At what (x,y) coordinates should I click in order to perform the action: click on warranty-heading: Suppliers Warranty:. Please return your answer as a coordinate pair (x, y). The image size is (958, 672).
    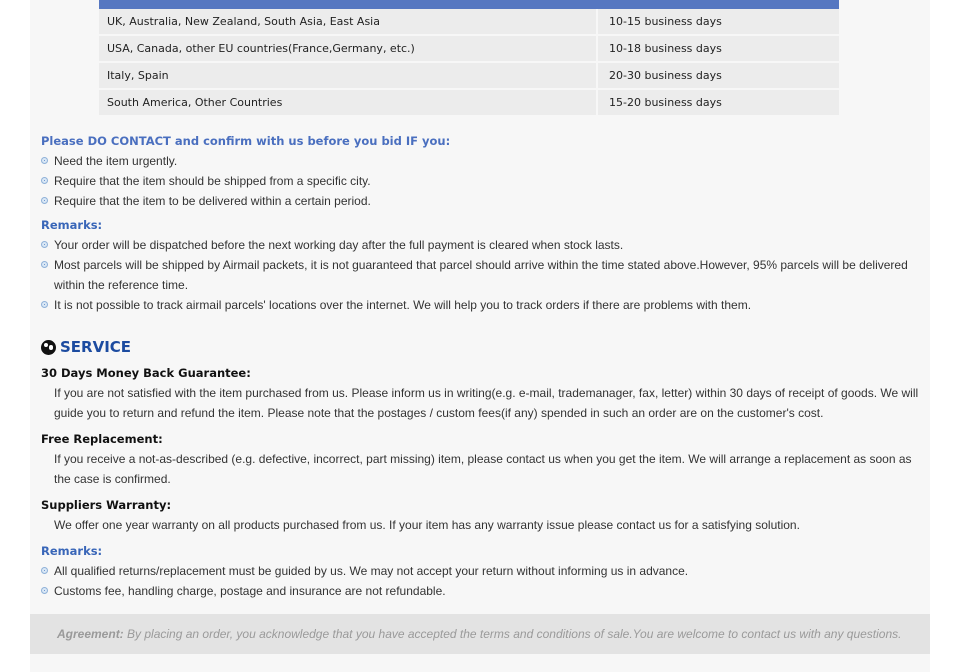
    Looking at the image, I should click on (106, 505).